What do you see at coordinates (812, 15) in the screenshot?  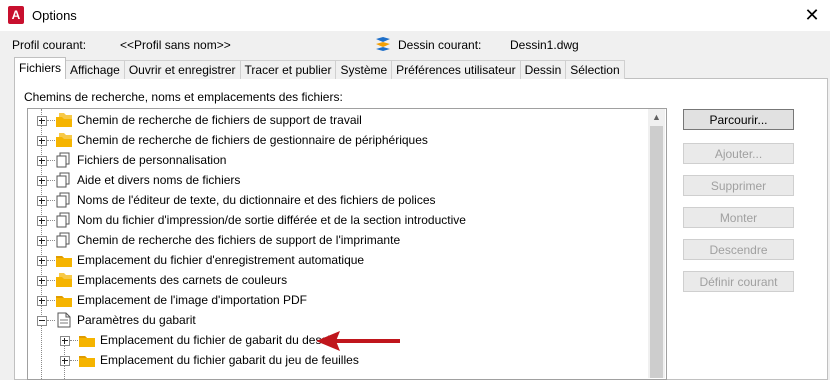 I see `close-icon: ✕` at bounding box center [812, 15].